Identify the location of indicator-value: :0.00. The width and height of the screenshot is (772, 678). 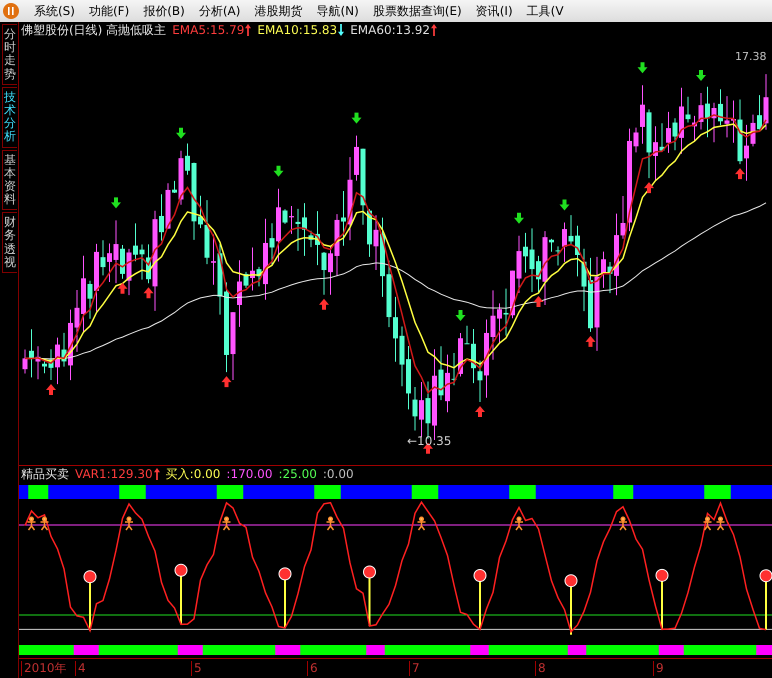
(338, 474).